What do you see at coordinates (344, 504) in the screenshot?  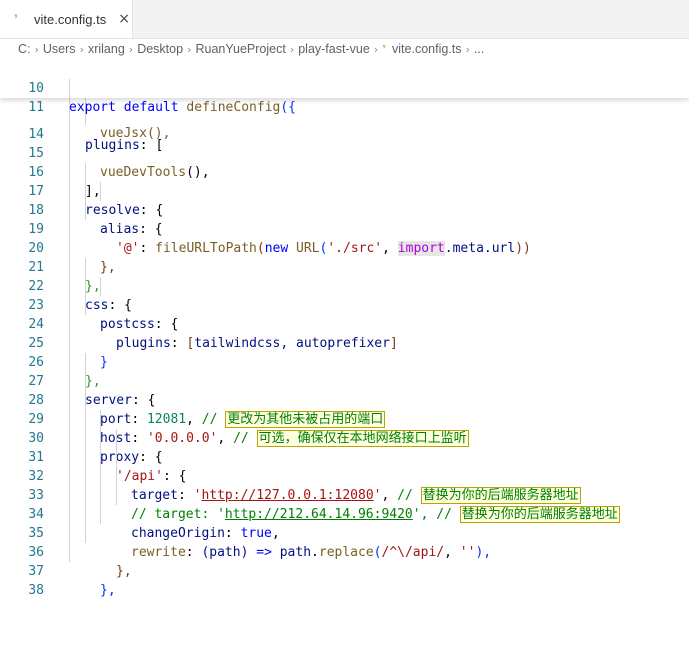 I see `code-line: 33 changeOrigin: true,` at bounding box center [344, 504].